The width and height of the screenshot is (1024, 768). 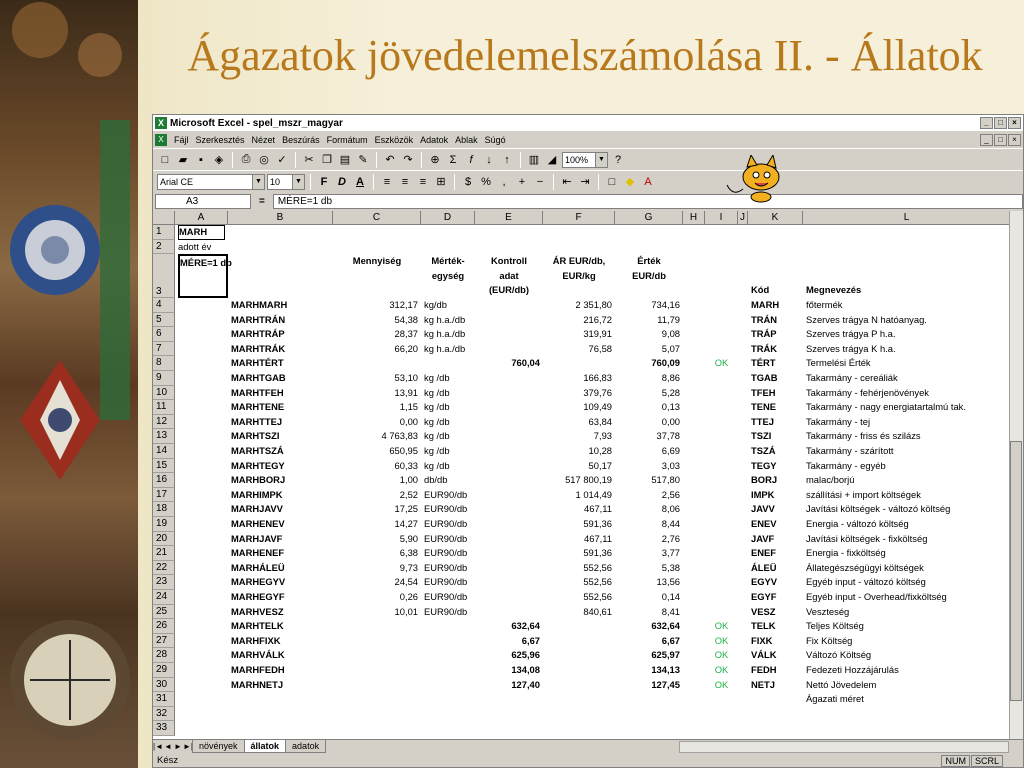 What do you see at coordinates (280, 436) in the screenshot?
I see `cell-b: MARHTSZI` at bounding box center [280, 436].